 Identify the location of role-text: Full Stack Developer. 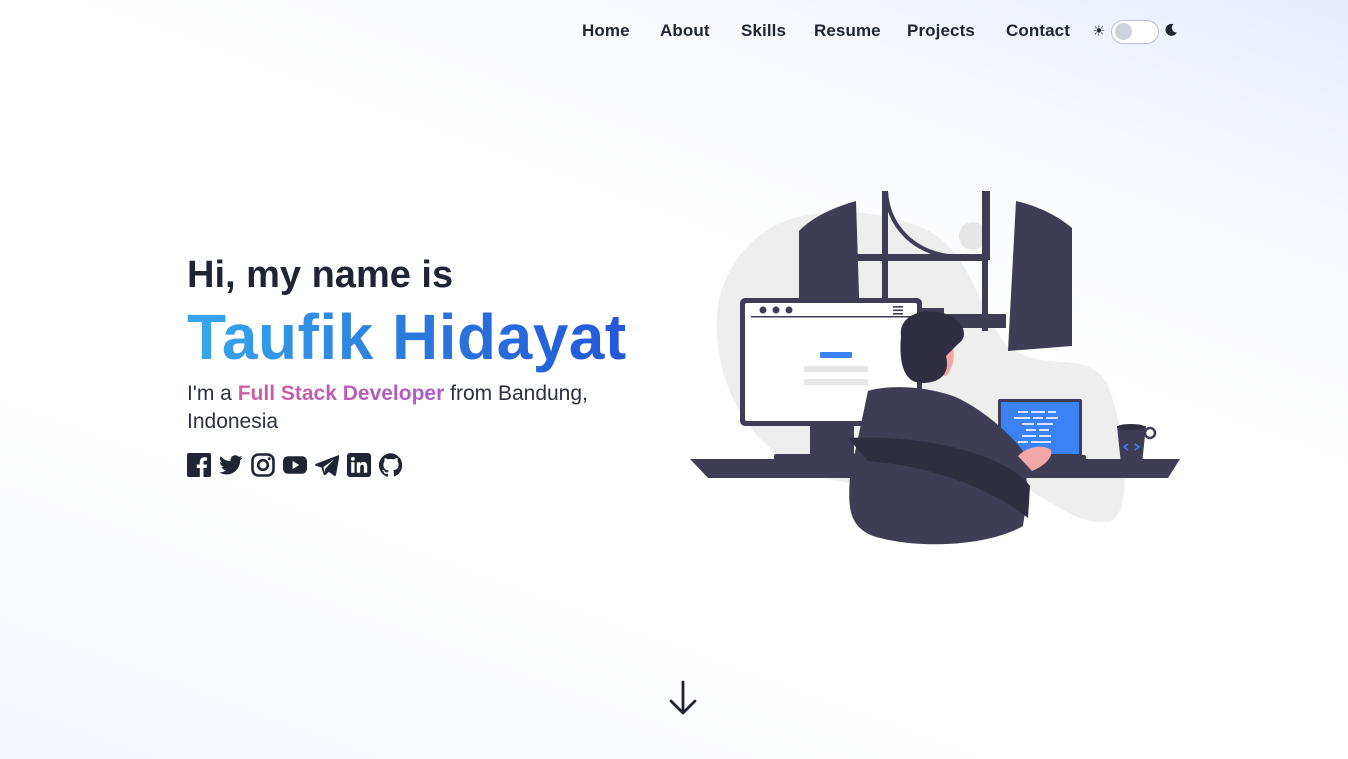
(341, 393).